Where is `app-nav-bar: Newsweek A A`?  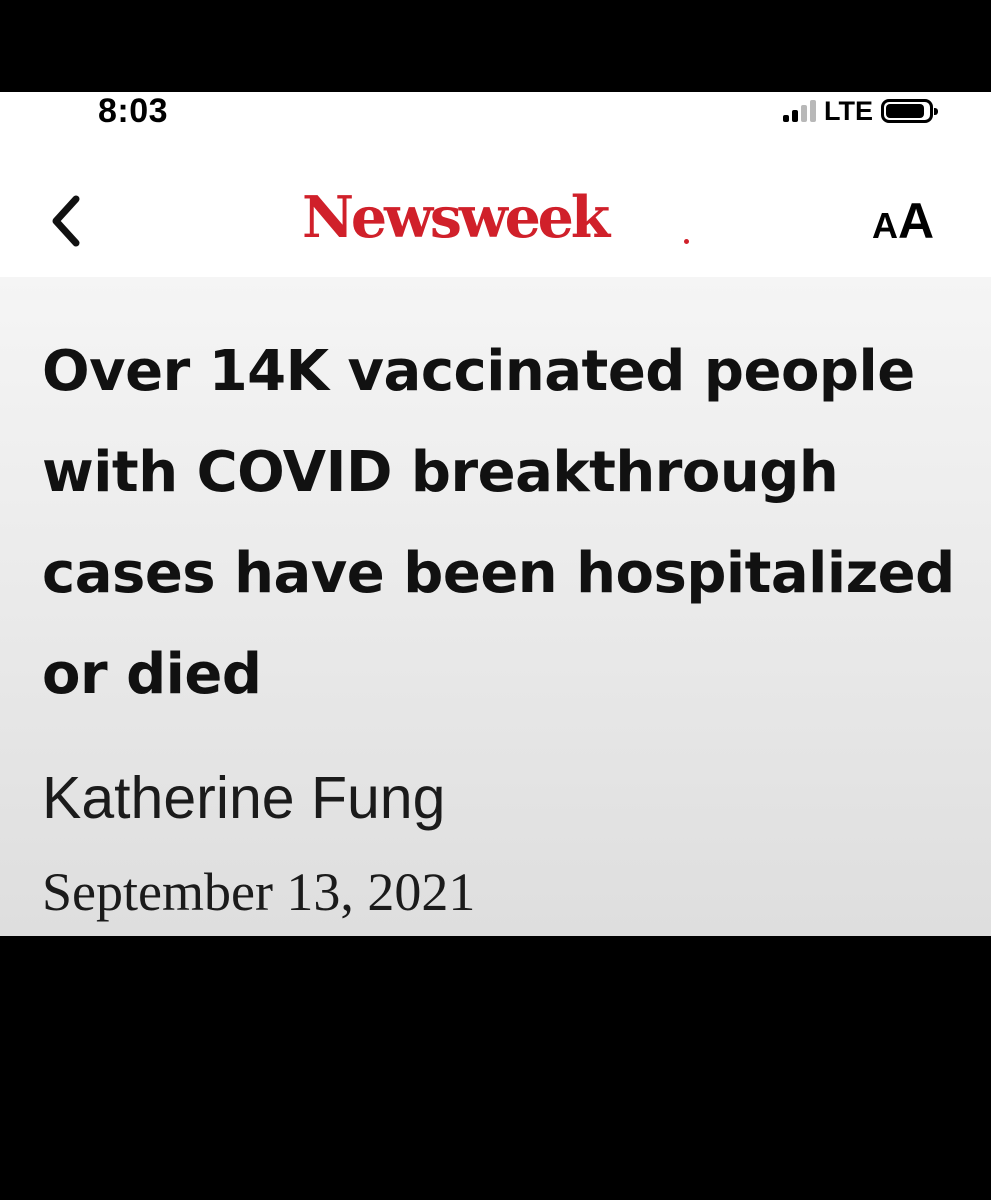 app-nav-bar: Newsweek A A is located at coordinates (495, 206).